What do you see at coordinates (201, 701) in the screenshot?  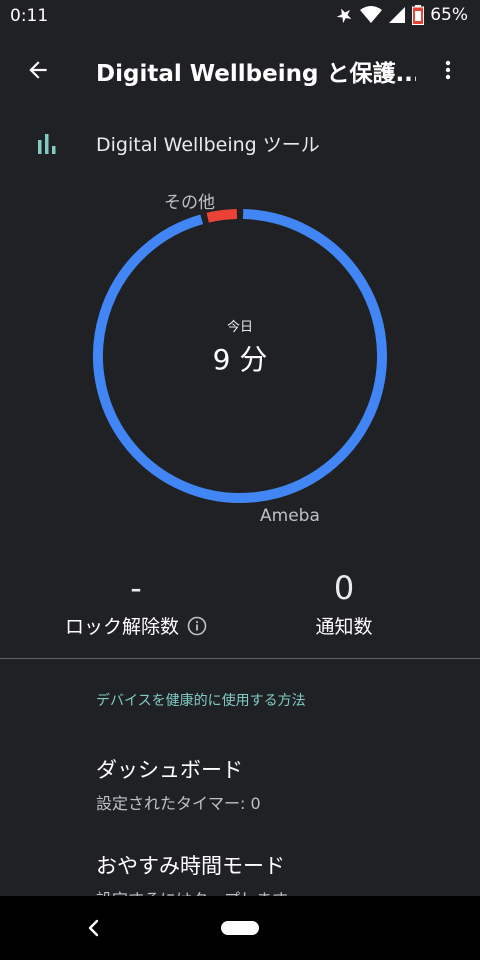 I see `section-header: デバイスを健康的に使用する方法` at bounding box center [201, 701].